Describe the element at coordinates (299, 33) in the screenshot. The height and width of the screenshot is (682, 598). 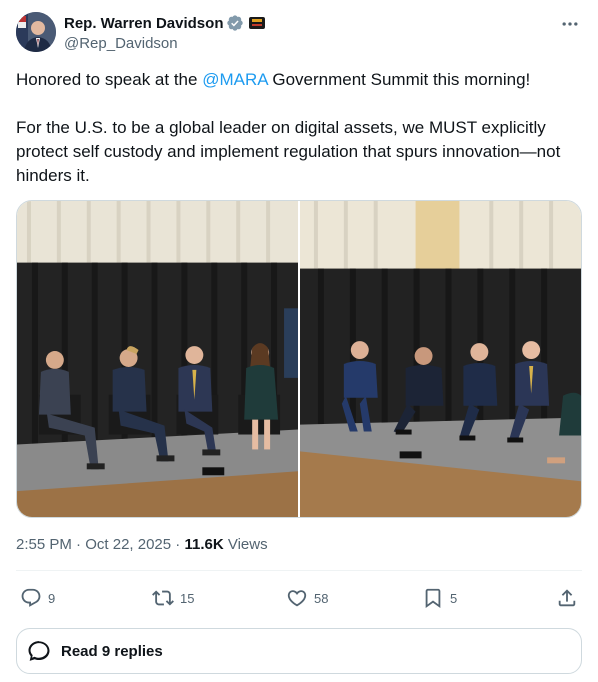
I see `tweet-header: Rep. Warren Davidson @Rep_Davidson` at that location.